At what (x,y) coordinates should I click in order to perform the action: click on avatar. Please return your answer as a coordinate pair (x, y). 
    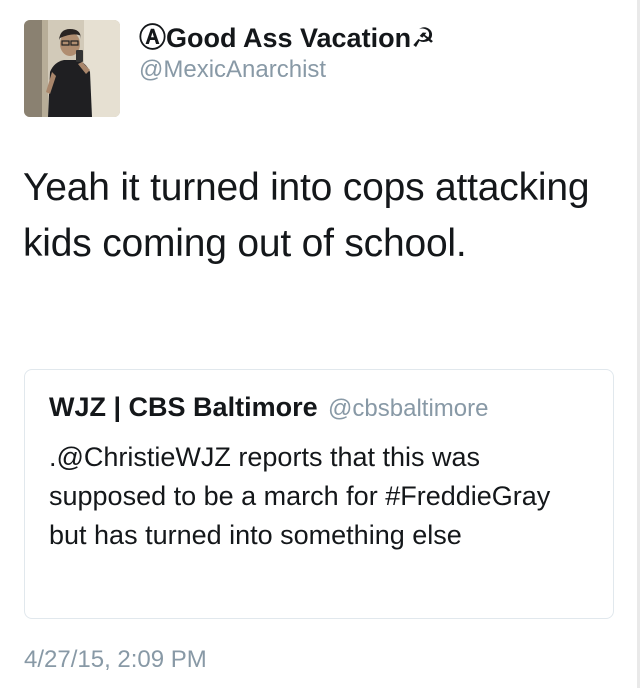
    Looking at the image, I should click on (72, 68).